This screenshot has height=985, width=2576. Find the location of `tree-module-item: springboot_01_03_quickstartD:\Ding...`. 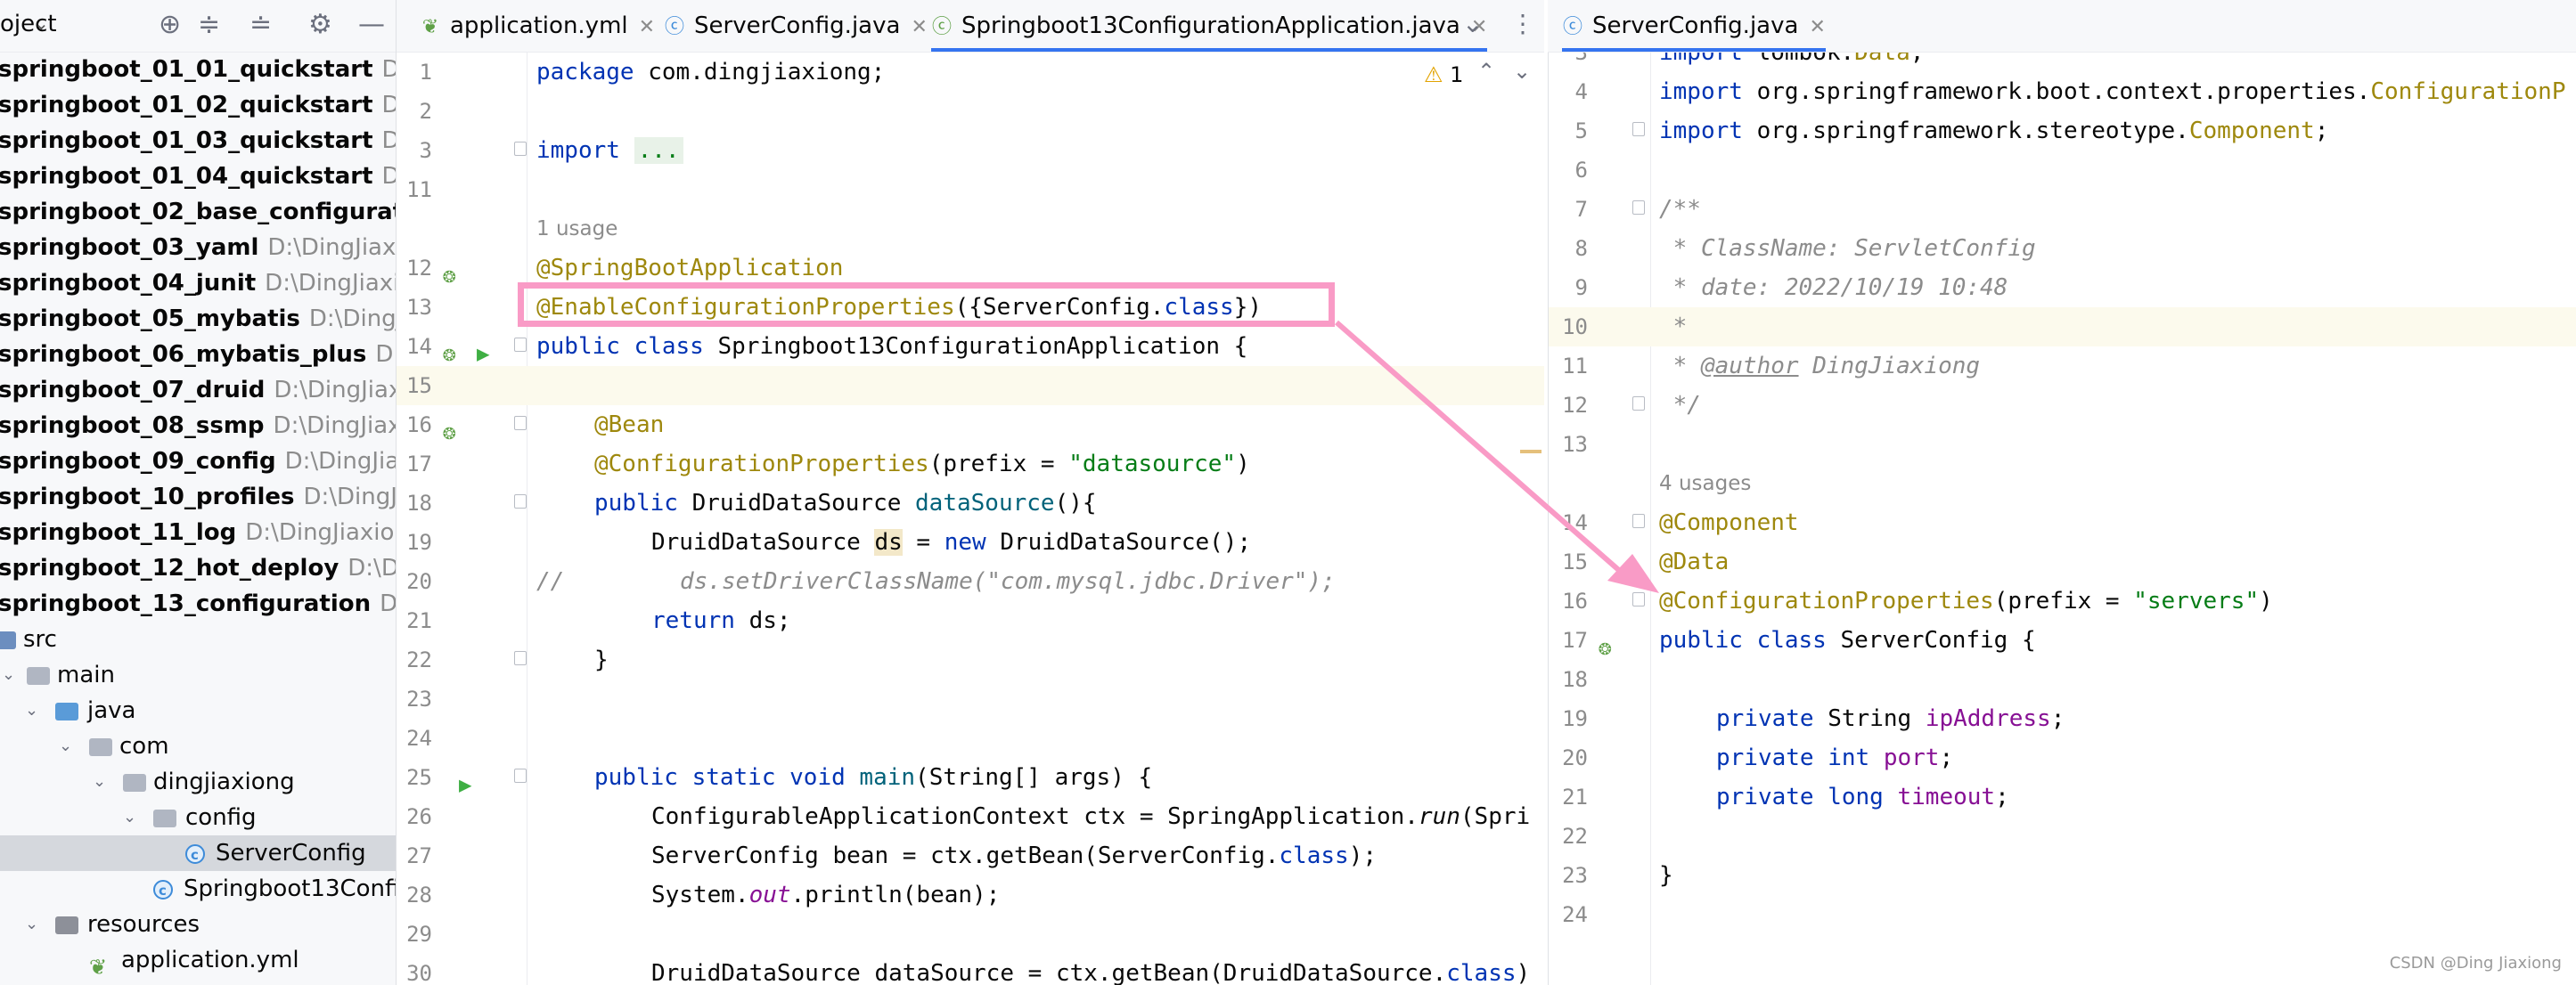

tree-module-item: springboot_01_03_quickstartD:\Ding... is located at coordinates (198, 141).